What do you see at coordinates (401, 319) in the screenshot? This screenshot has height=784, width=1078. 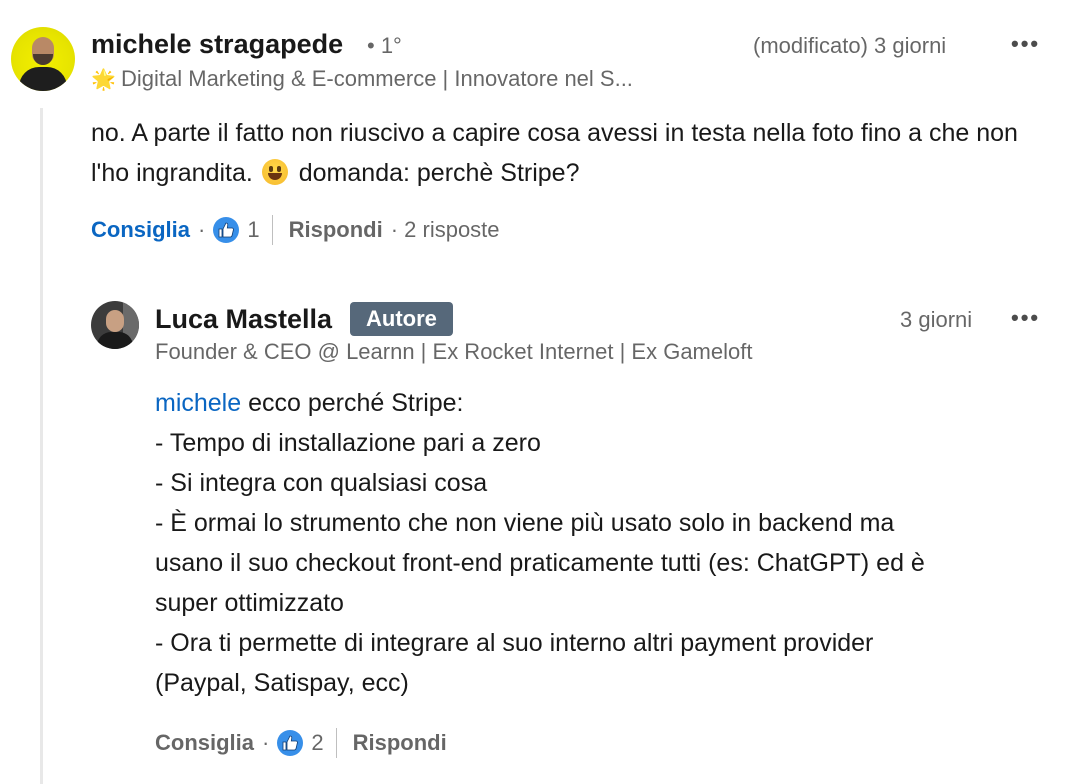 I see `author-badge: Autore` at bounding box center [401, 319].